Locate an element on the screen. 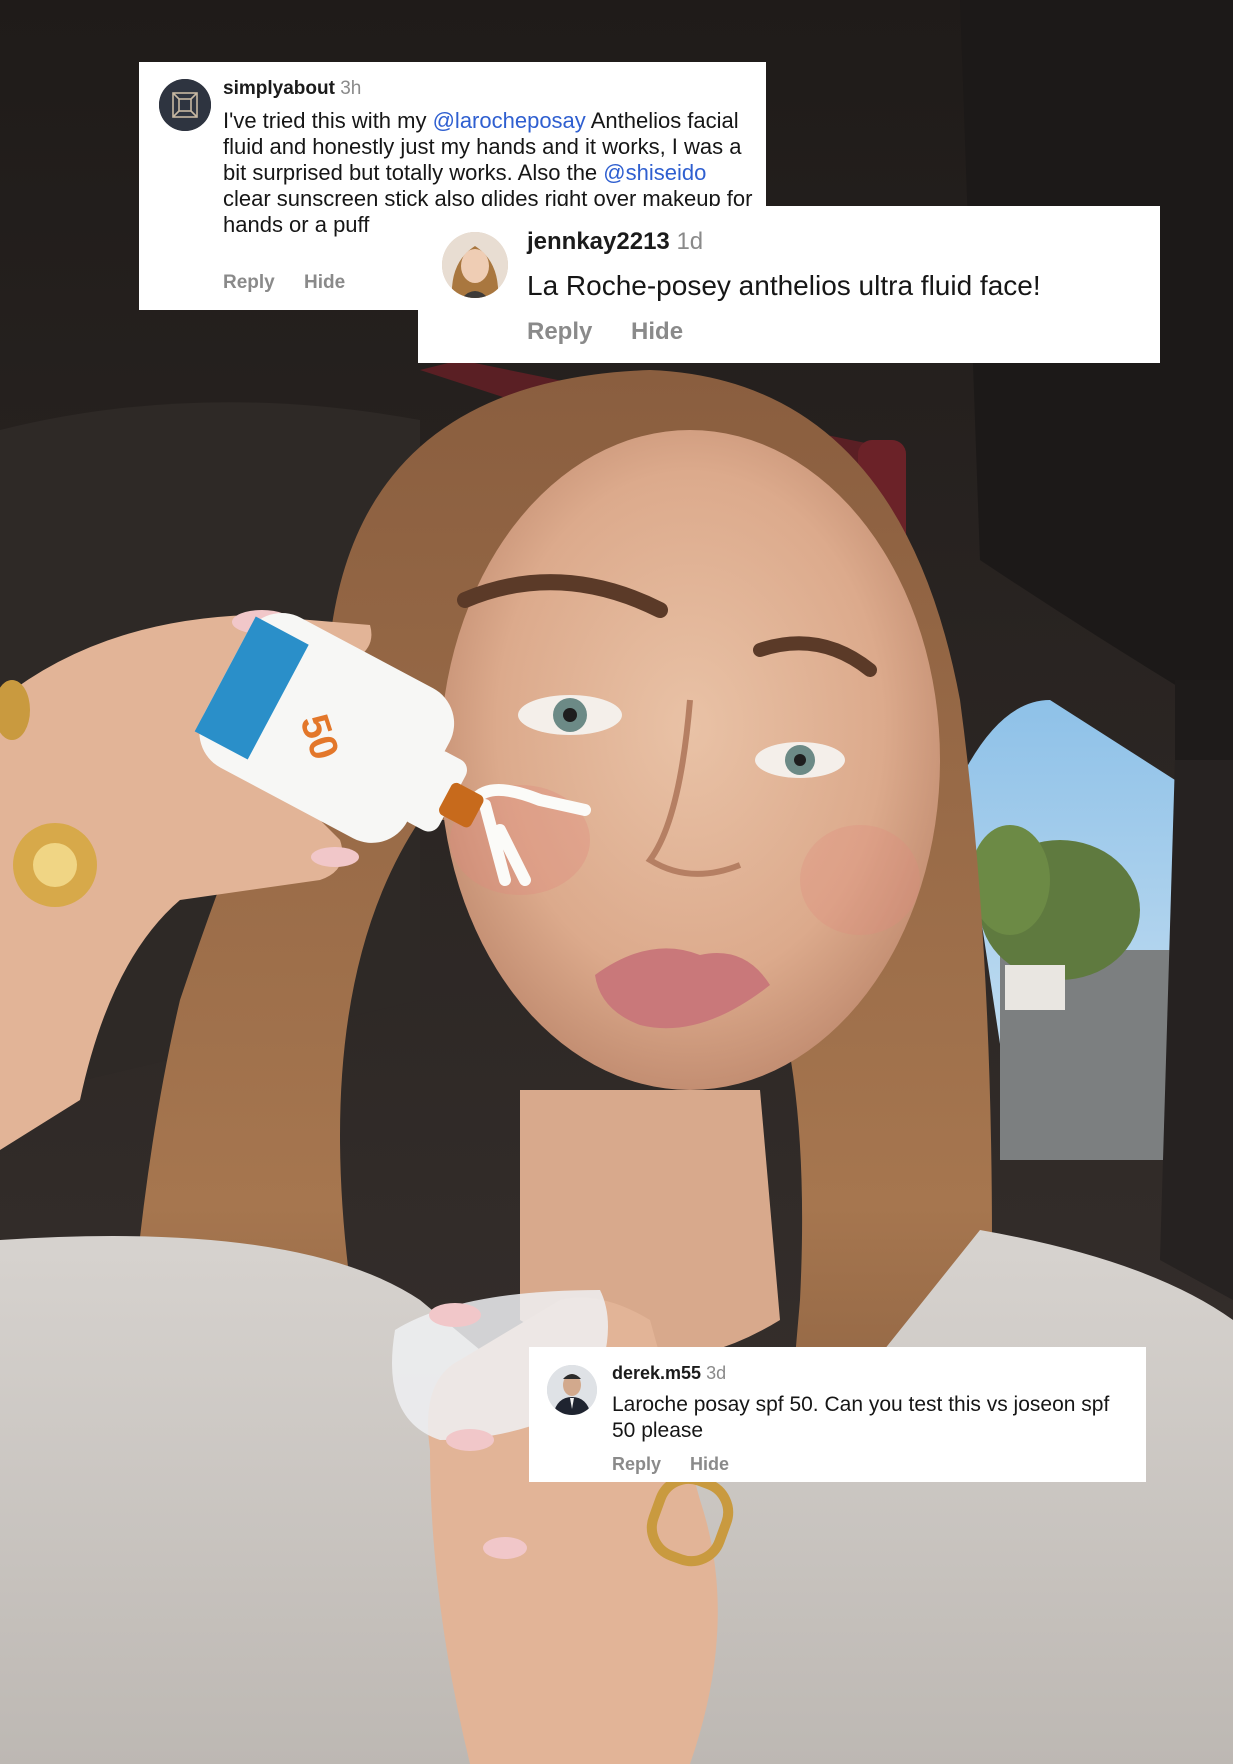  suit-portrait-avatar-icon is located at coordinates (572, 1390).